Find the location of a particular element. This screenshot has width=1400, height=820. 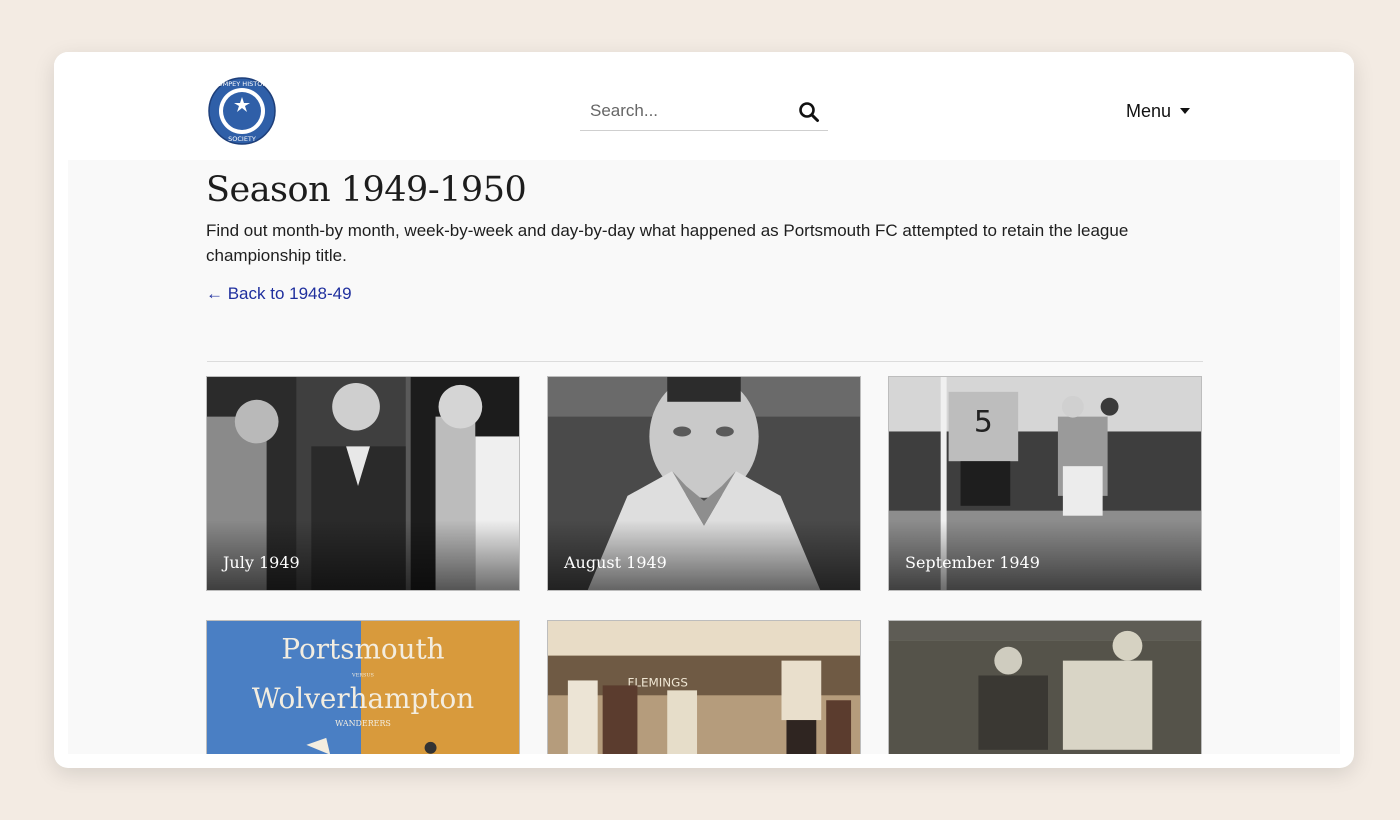

page-title: Season 1949-1950 is located at coordinates (366, 190).